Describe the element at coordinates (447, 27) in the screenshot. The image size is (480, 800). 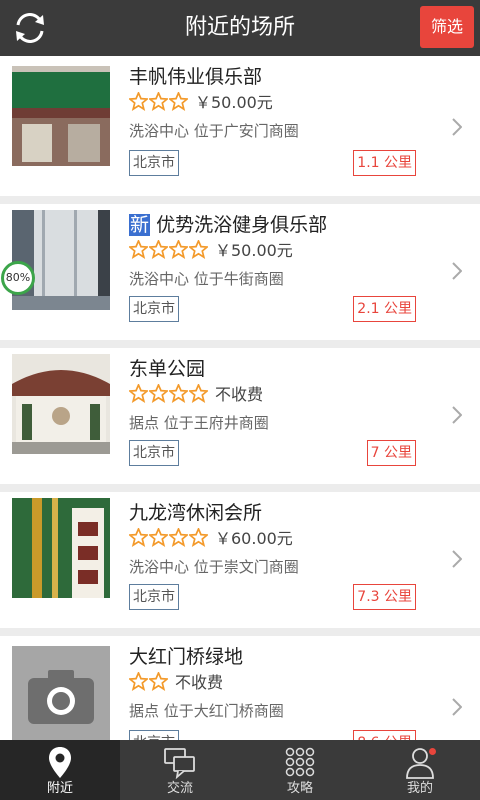
I see `filter-button: 筛选` at that location.